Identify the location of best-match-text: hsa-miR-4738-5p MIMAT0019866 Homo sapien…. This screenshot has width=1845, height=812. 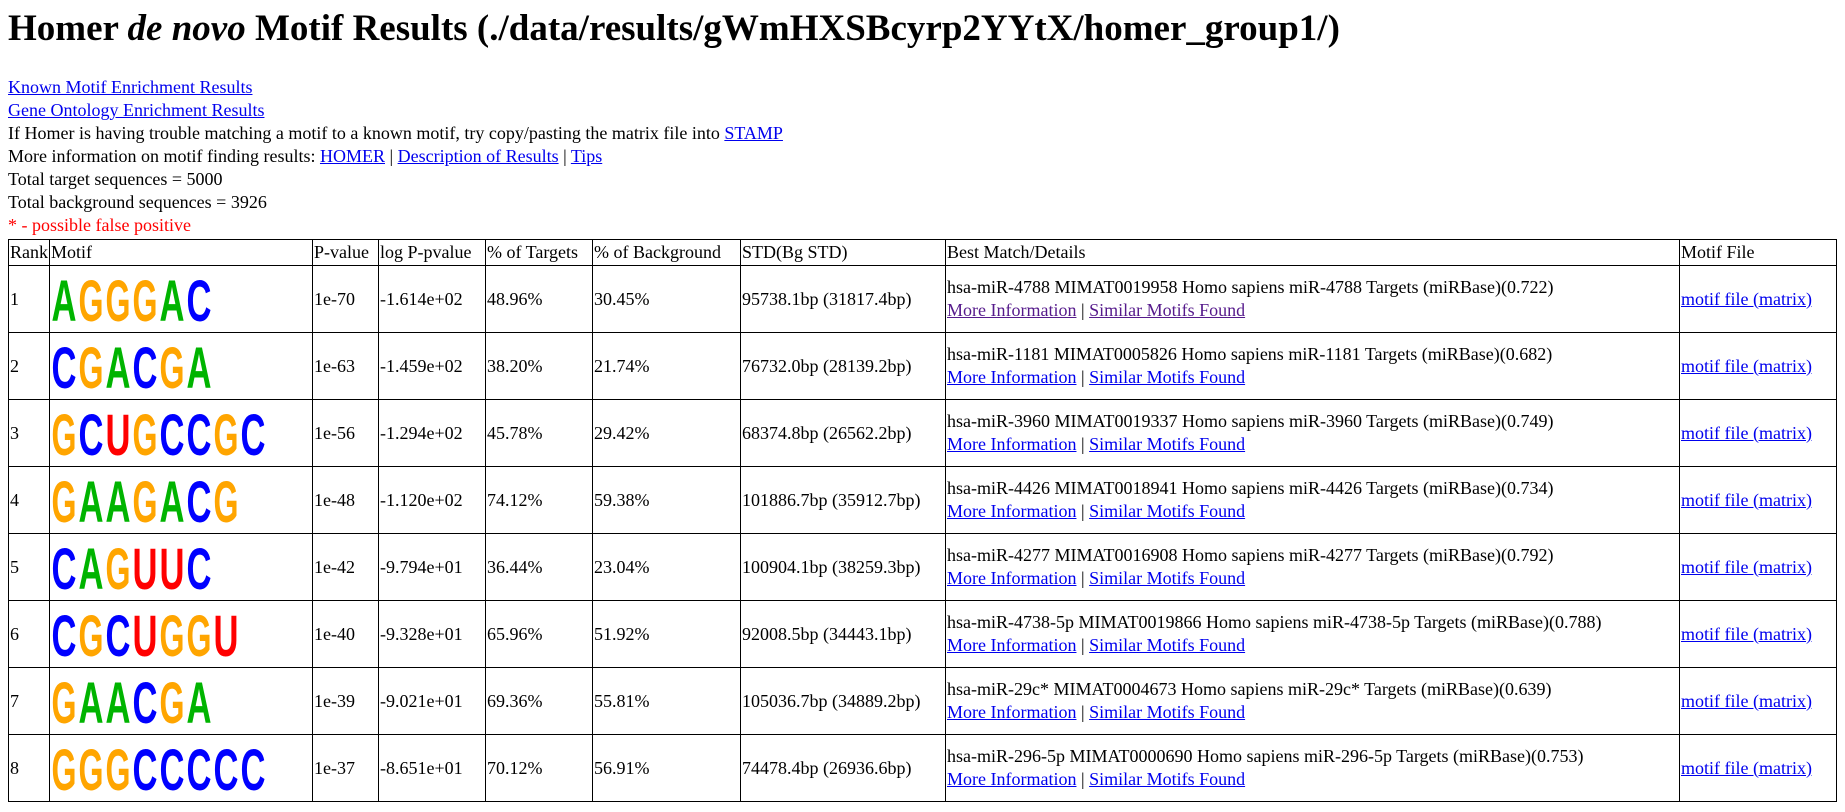
(1274, 622).